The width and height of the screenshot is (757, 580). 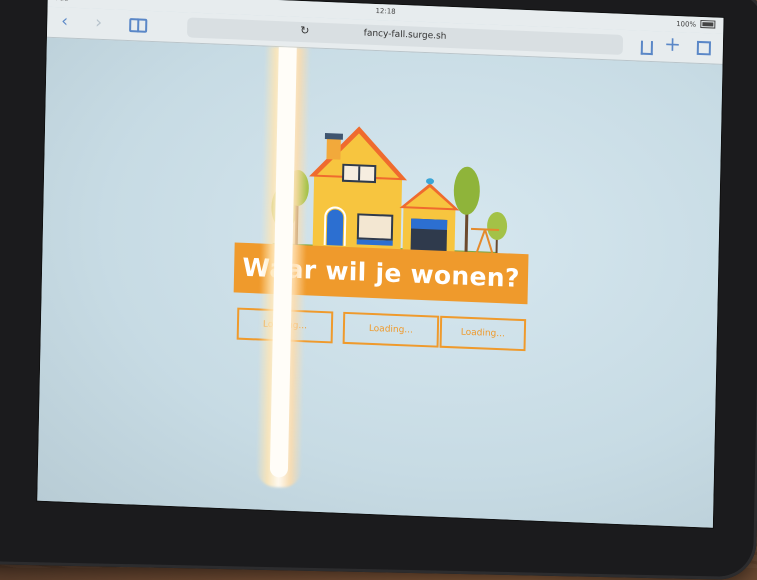 I want to click on bookmarks-icon, so click(x=138, y=25).